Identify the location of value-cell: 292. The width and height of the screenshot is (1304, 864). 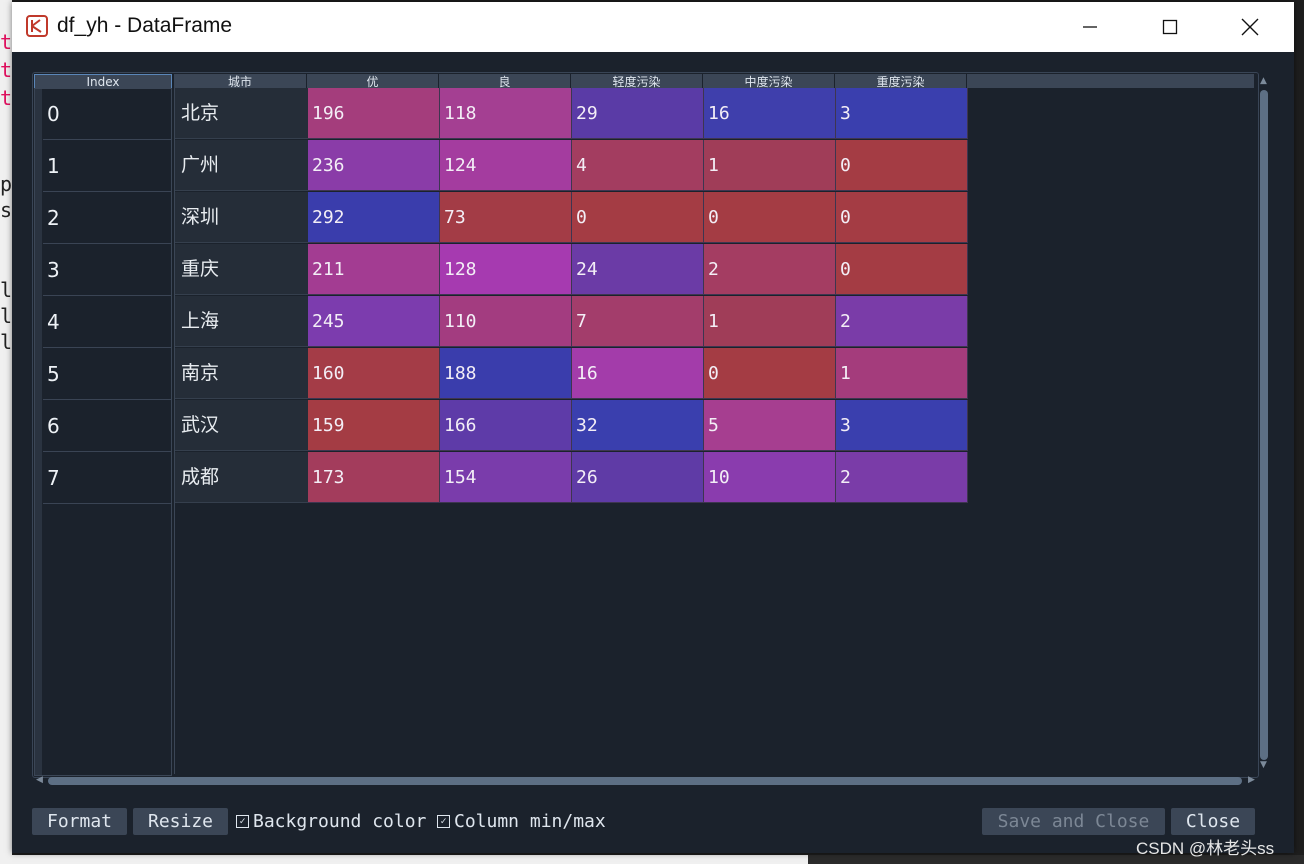
(374, 217).